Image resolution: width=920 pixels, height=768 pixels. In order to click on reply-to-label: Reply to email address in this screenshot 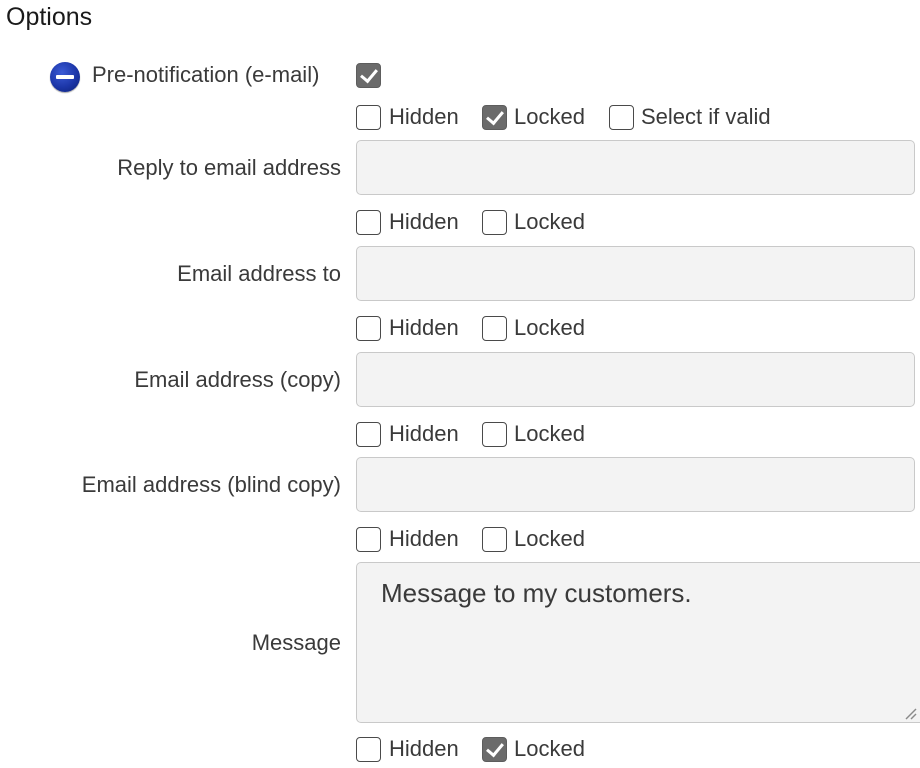, I will do `click(229, 167)`.